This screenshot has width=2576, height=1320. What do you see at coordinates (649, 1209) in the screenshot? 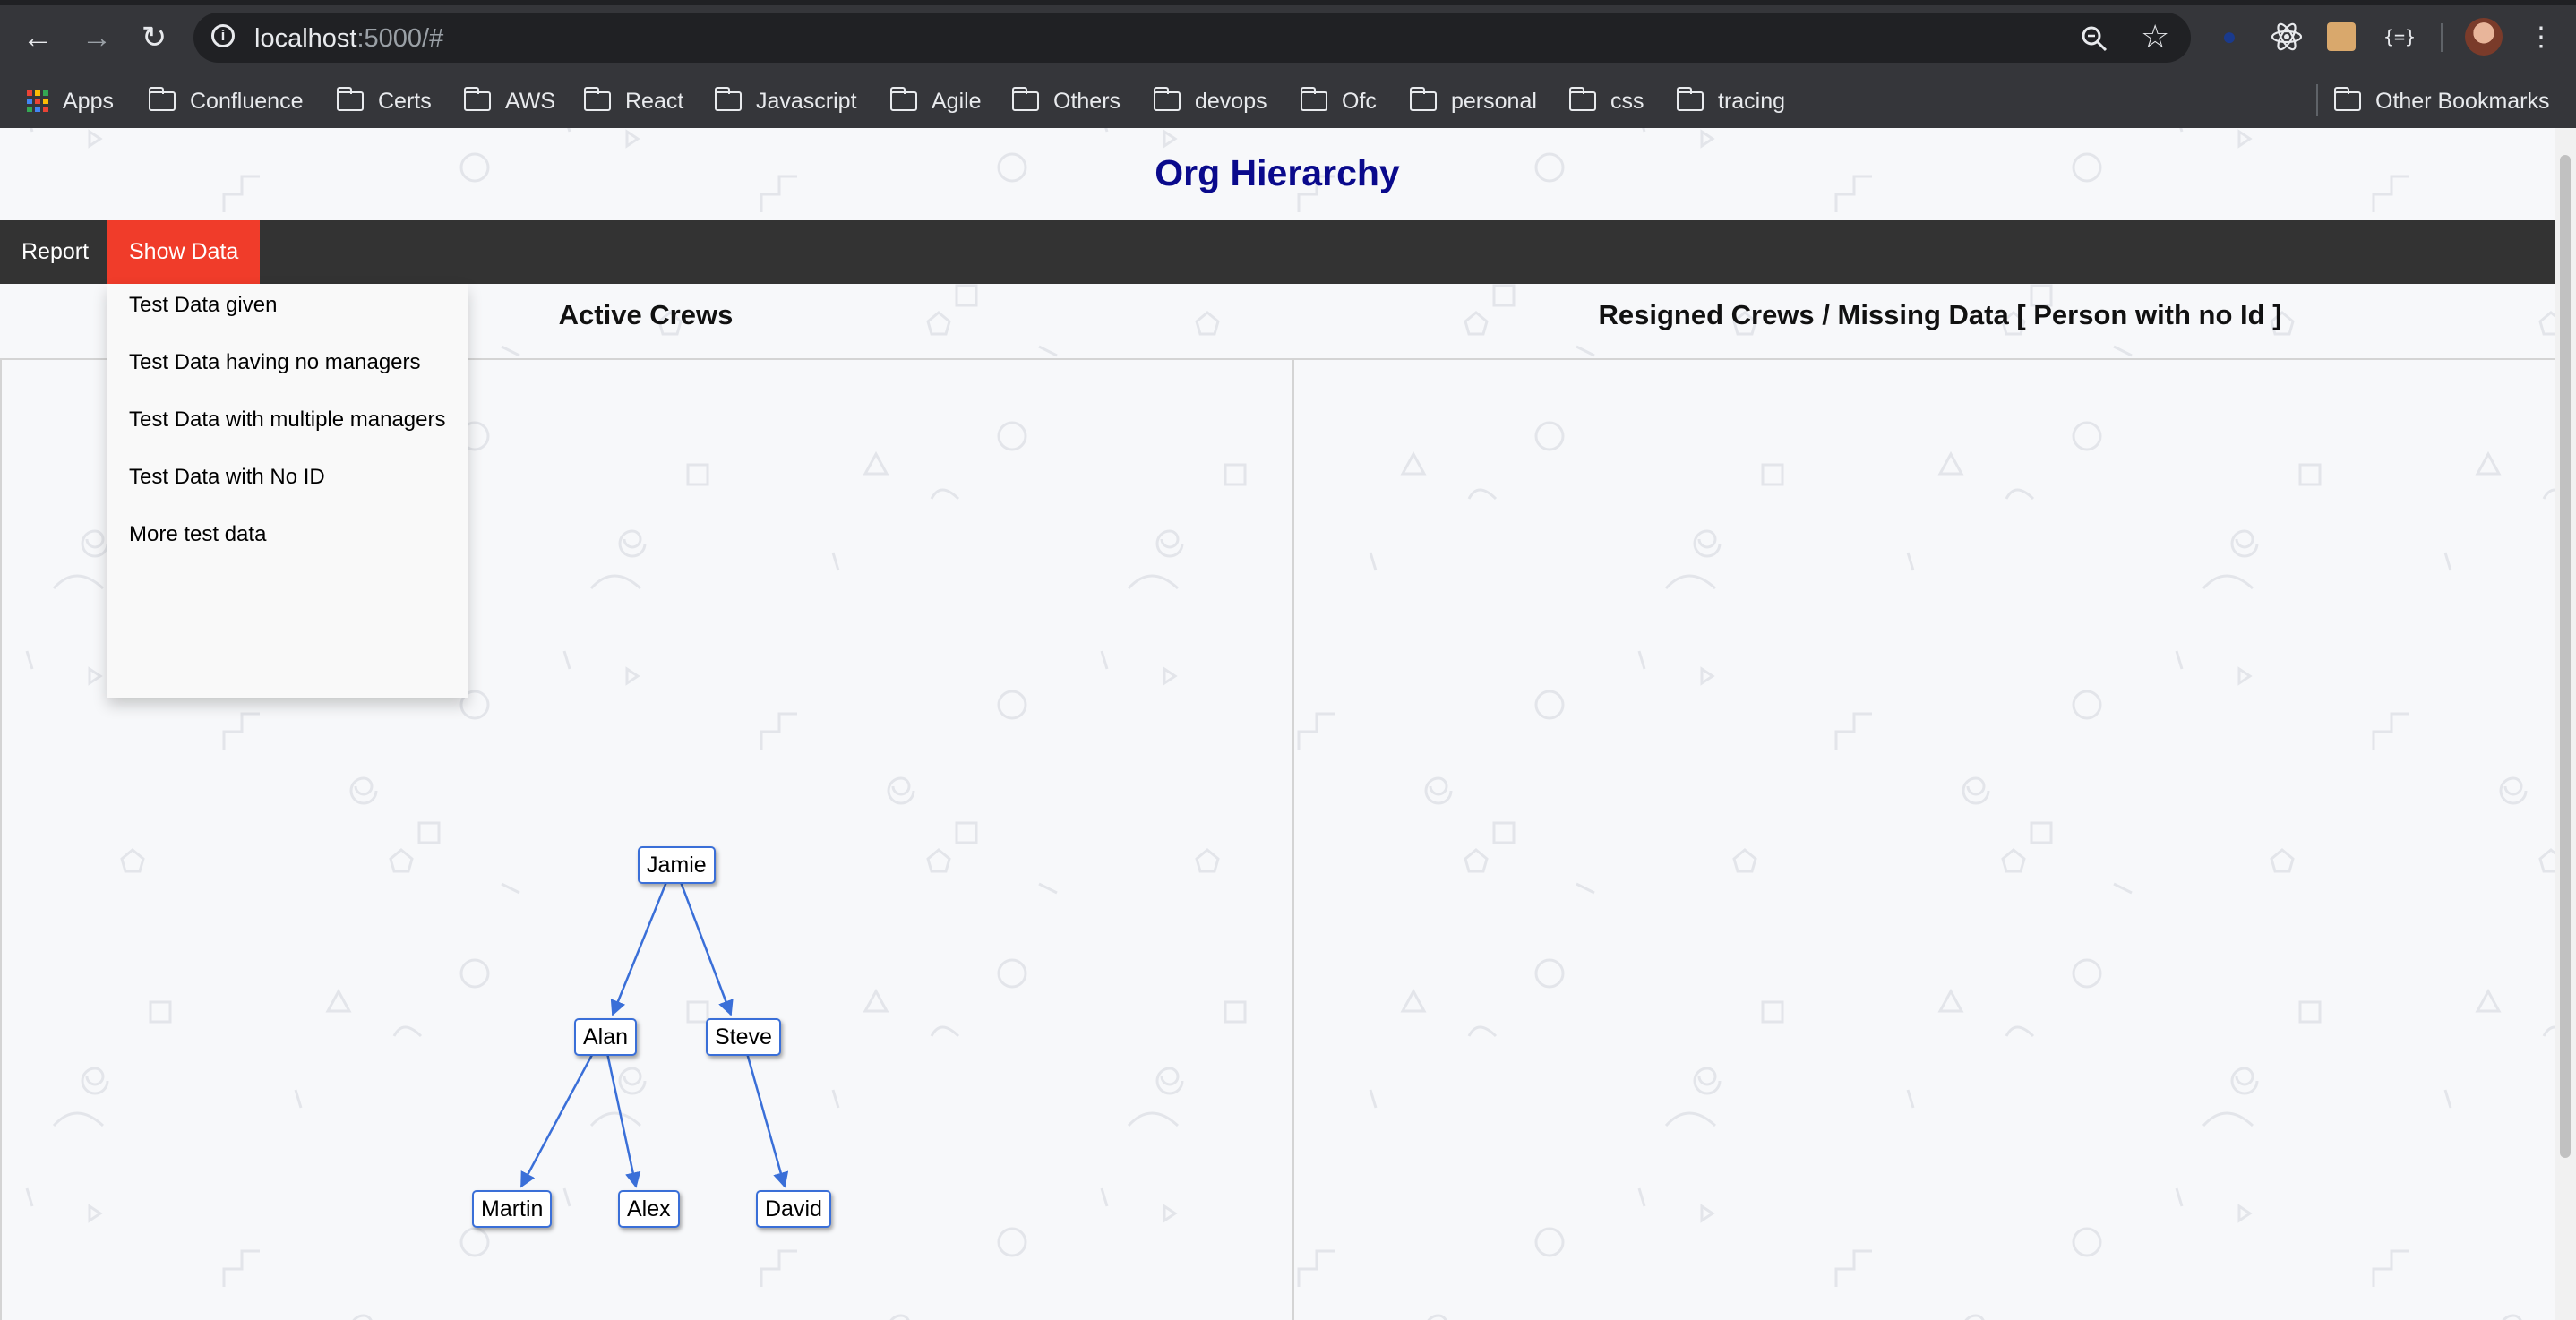
I see `org-node: Alex` at bounding box center [649, 1209].